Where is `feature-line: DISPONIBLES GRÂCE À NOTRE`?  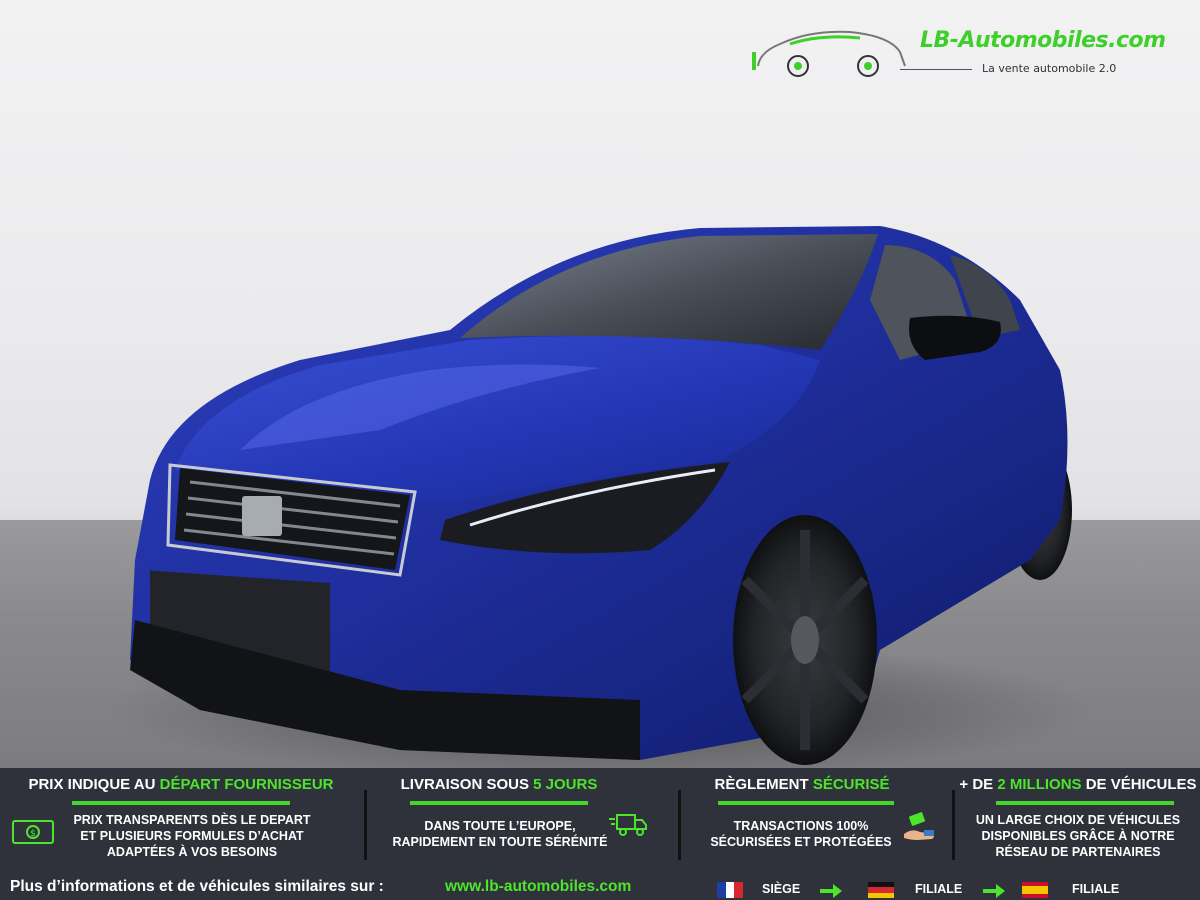 feature-line: DISPONIBLES GRÂCE À NOTRE is located at coordinates (1078, 836).